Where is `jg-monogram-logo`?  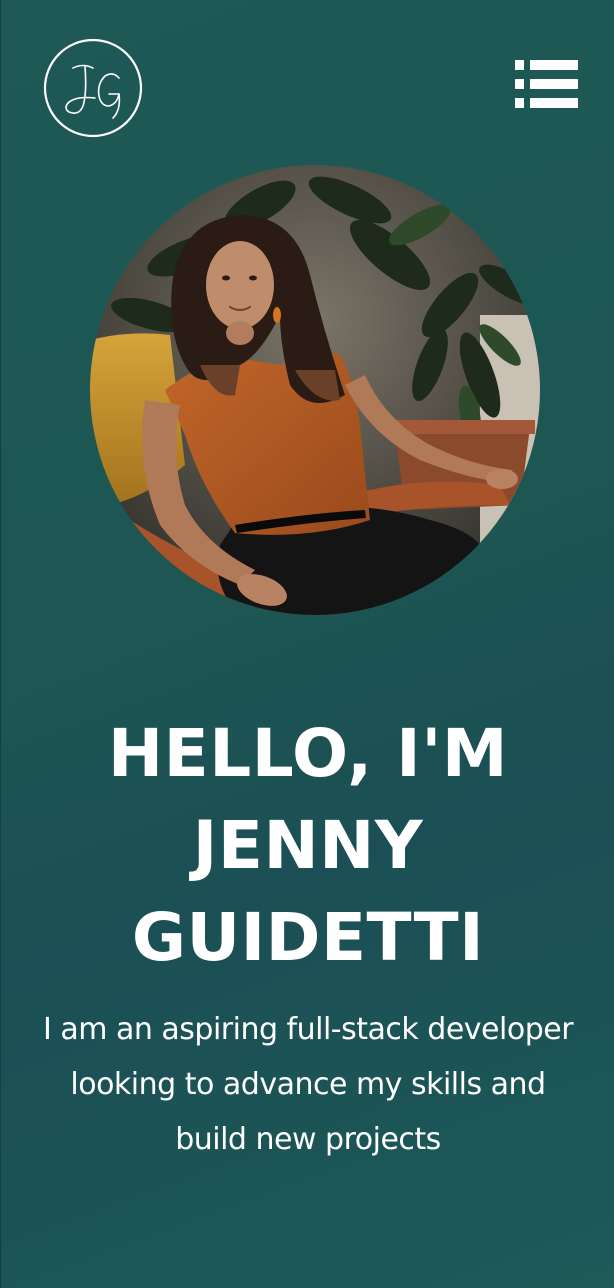
jg-monogram-logo is located at coordinates (93, 88).